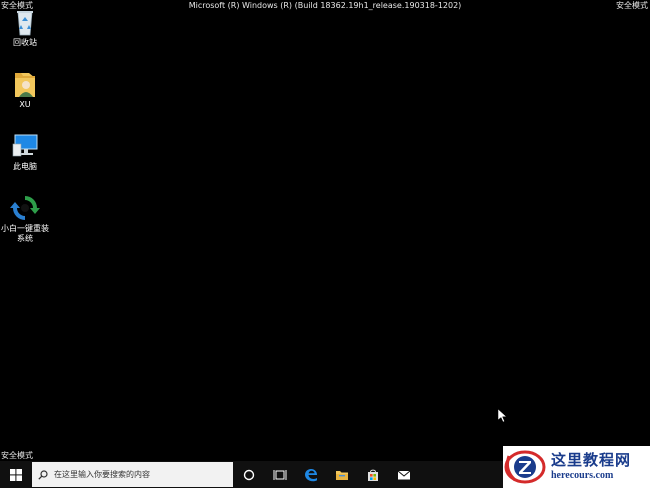  I want to click on this-pc-icon, so click(25, 145).